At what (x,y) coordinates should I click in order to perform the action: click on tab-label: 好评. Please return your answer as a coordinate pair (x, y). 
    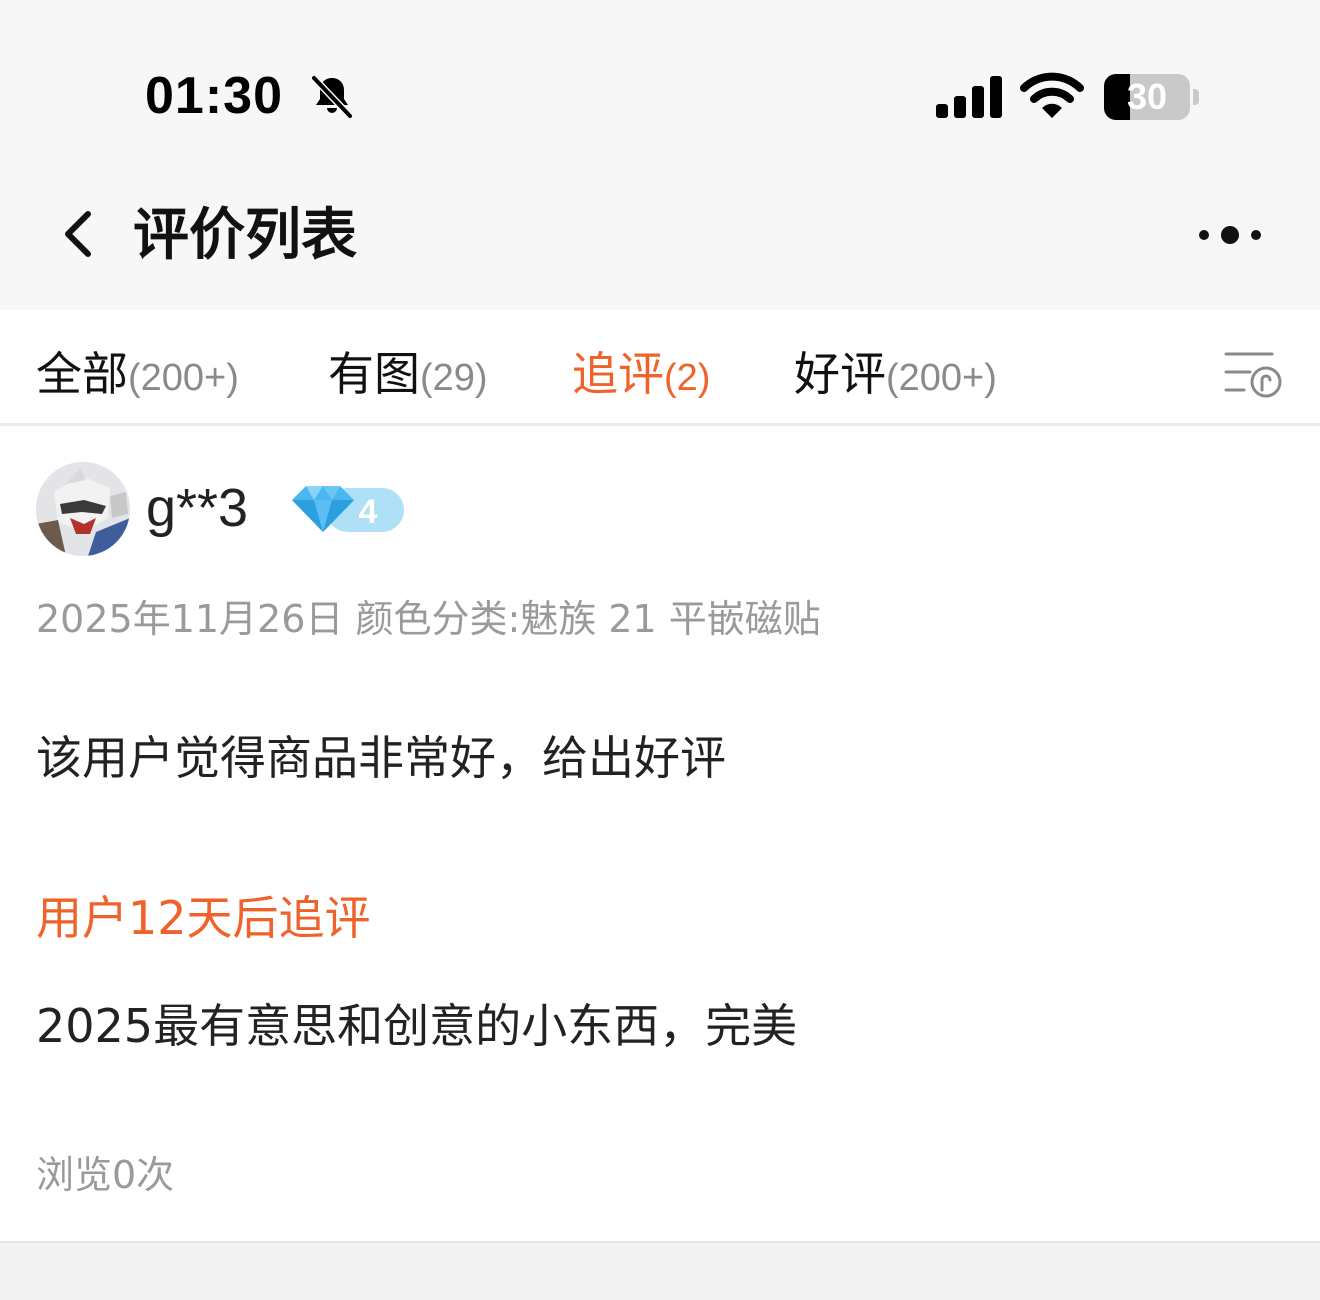
    Looking at the image, I should click on (840, 374).